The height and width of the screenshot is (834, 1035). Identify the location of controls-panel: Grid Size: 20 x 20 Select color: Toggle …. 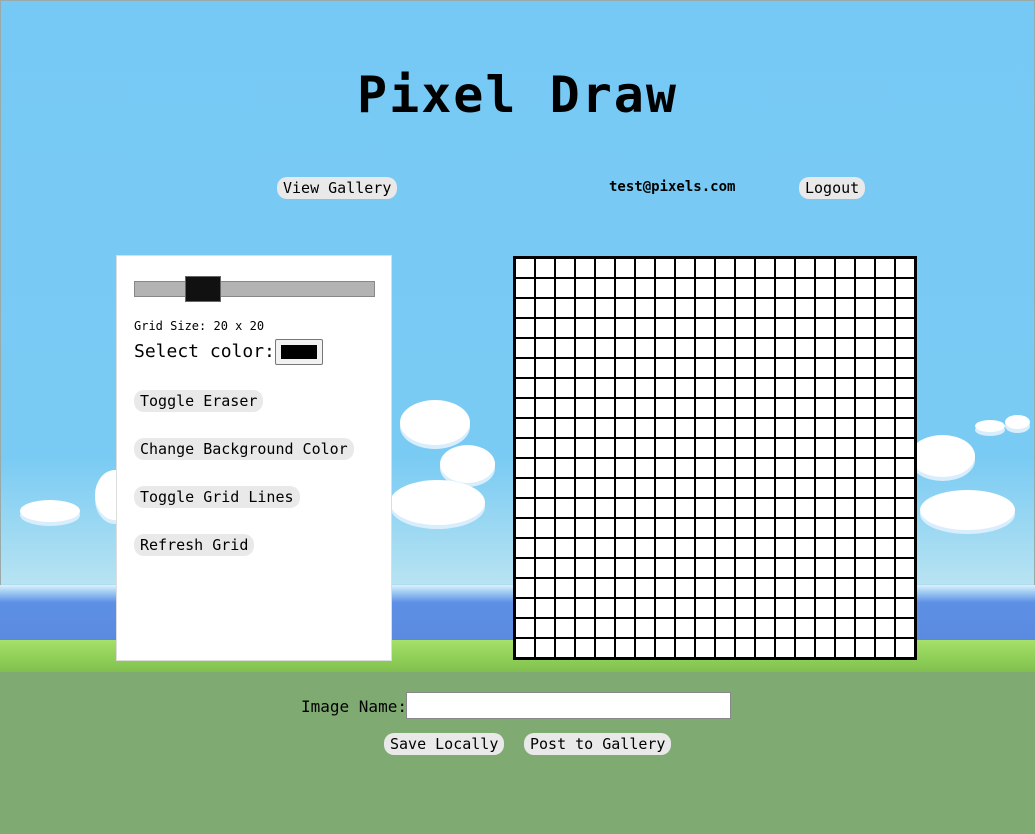
(254, 458).